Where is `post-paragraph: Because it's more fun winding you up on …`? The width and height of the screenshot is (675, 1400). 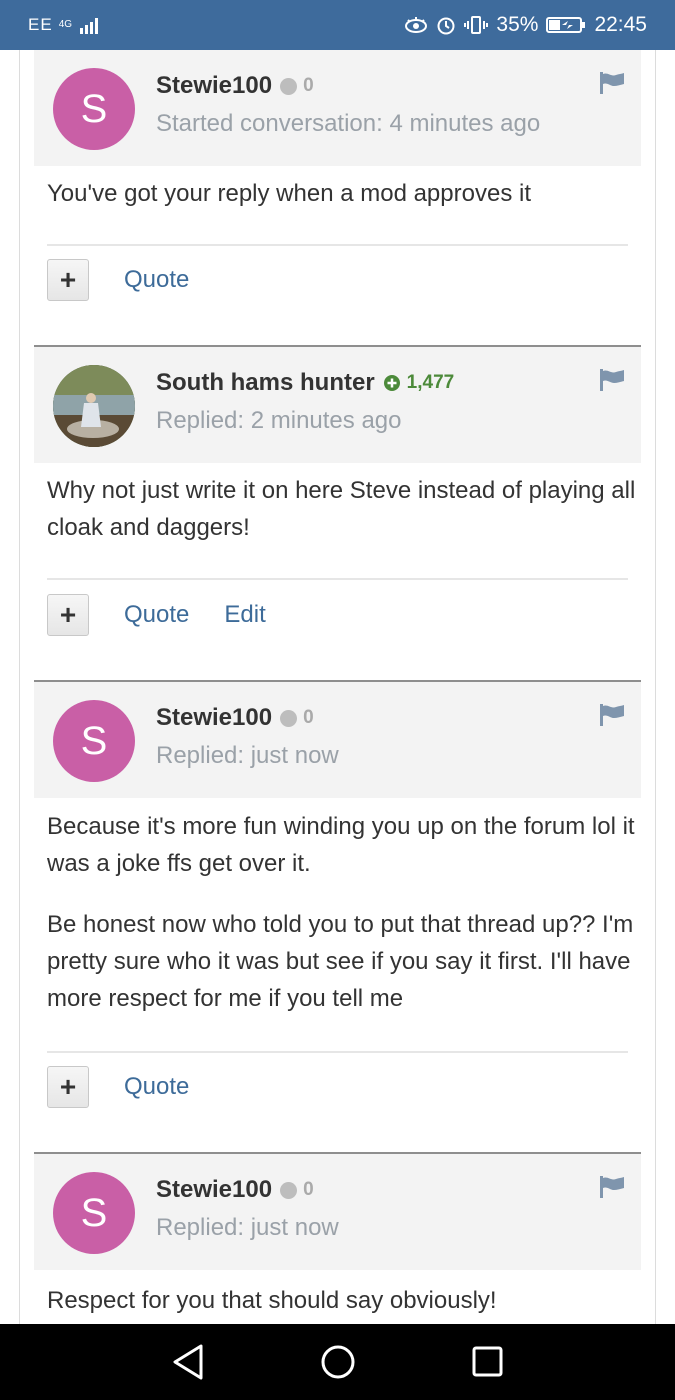 post-paragraph: Because it's more fun winding you up on … is located at coordinates (341, 845).